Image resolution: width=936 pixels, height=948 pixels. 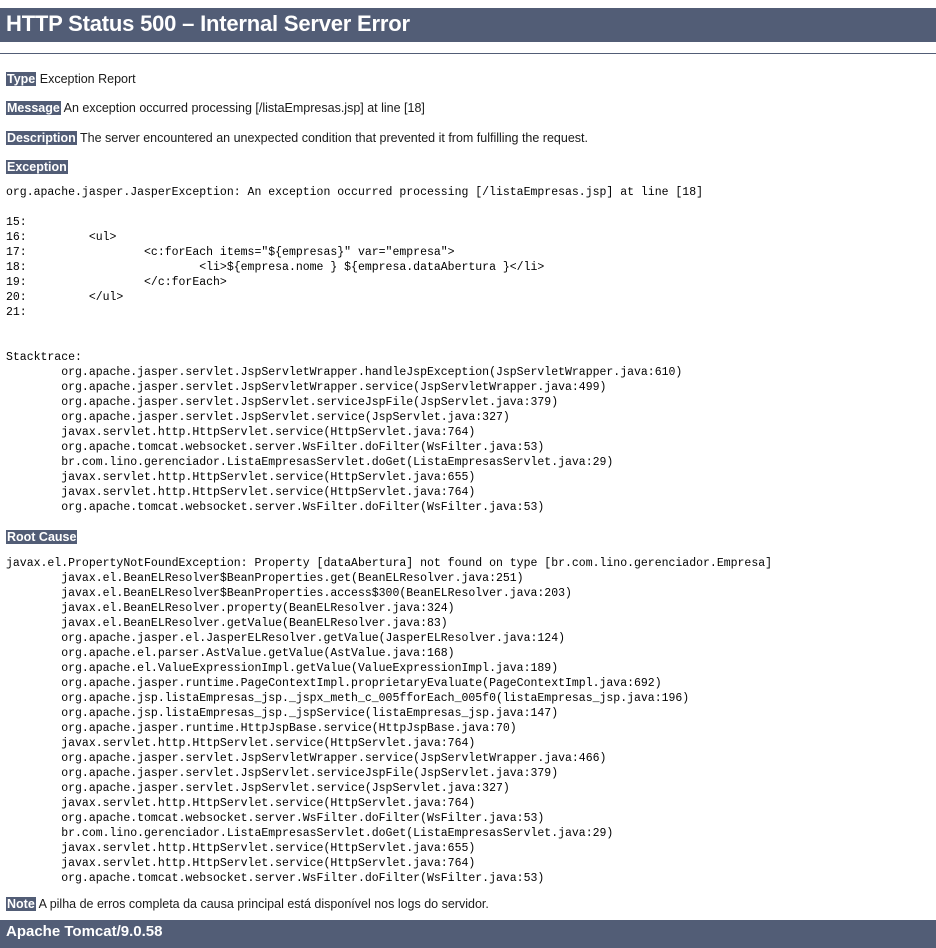 What do you see at coordinates (468, 78) in the screenshot?
I see `detail-type: Type Exception Report` at bounding box center [468, 78].